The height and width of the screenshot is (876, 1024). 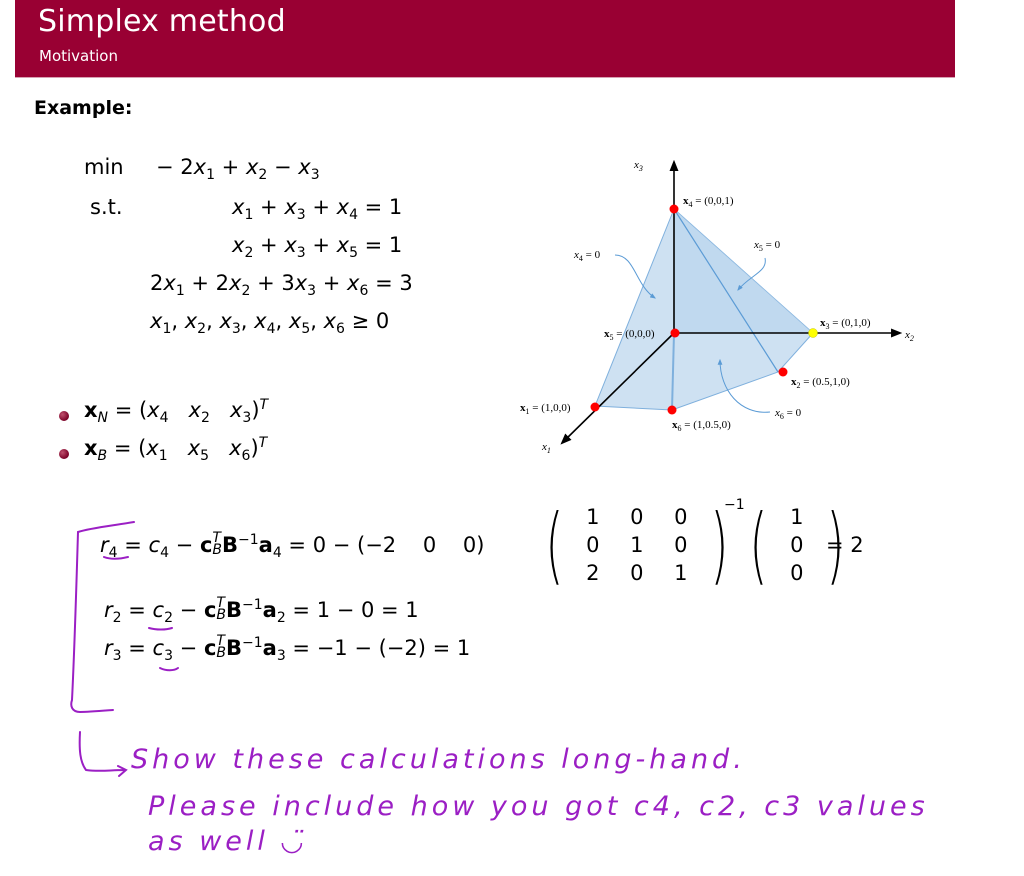 I want to click on underline-c4, so click(x=116, y=558).